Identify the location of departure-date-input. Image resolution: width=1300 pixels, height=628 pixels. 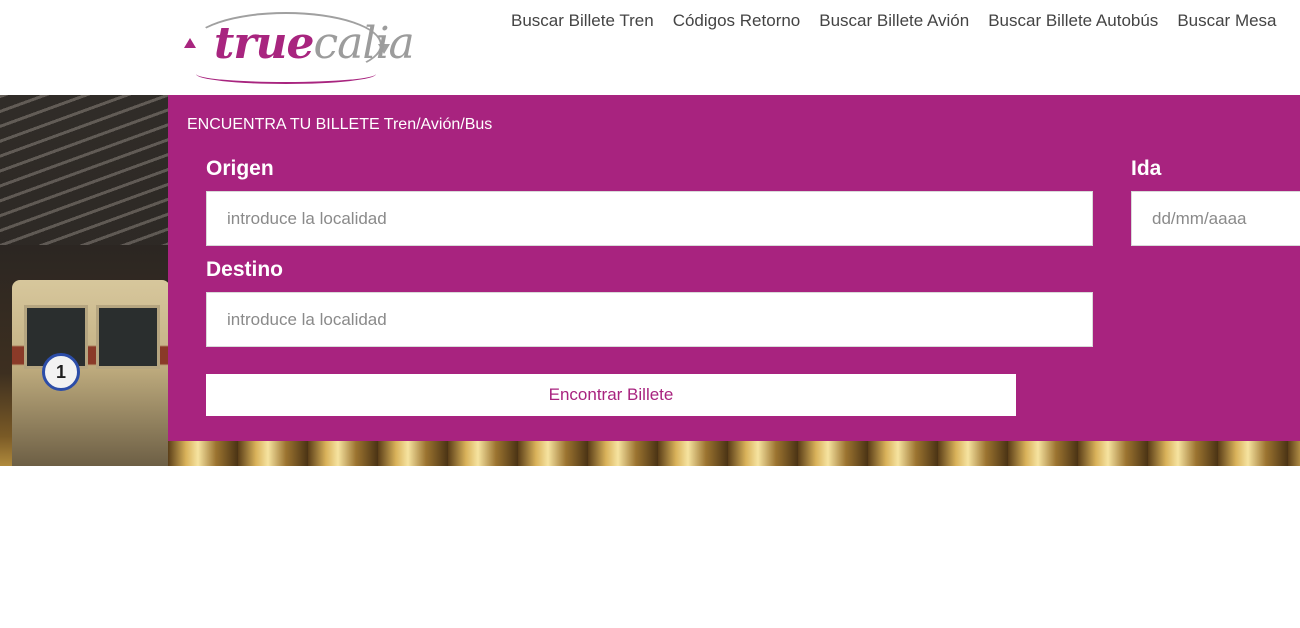
(1215, 218).